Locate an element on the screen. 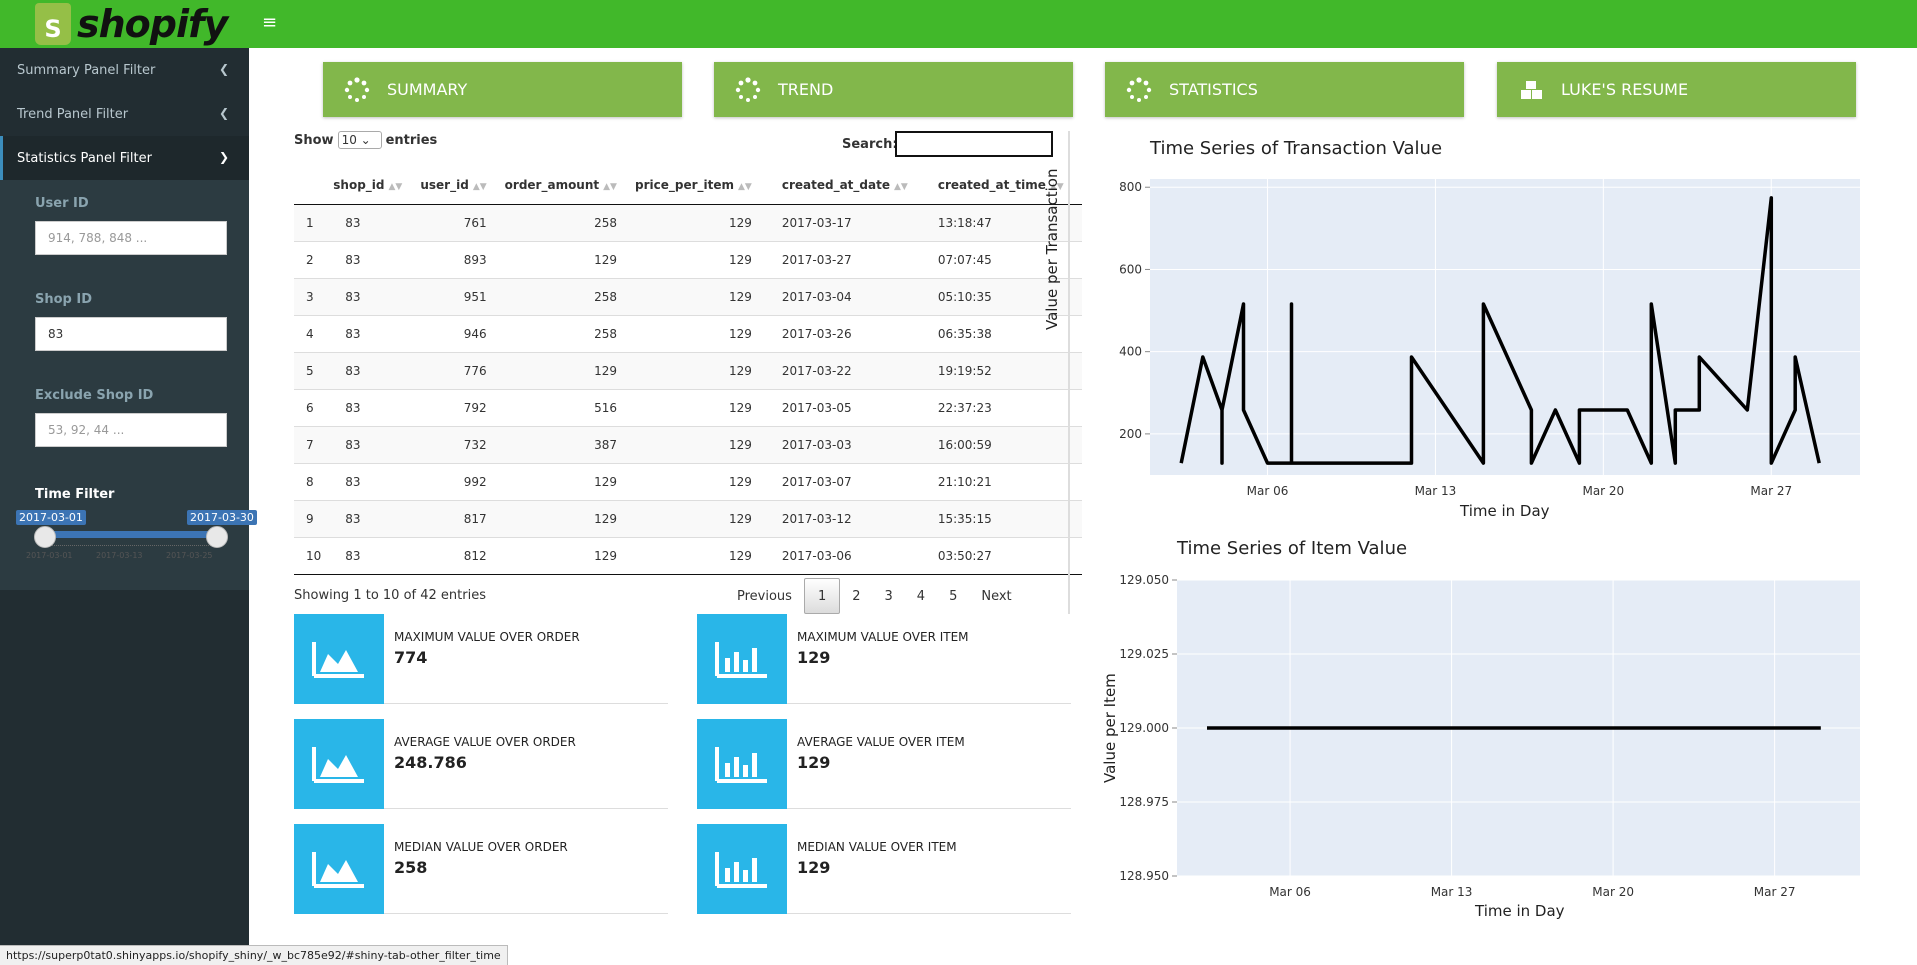  x-tick-label: Mar 13 is located at coordinates (1452, 892).